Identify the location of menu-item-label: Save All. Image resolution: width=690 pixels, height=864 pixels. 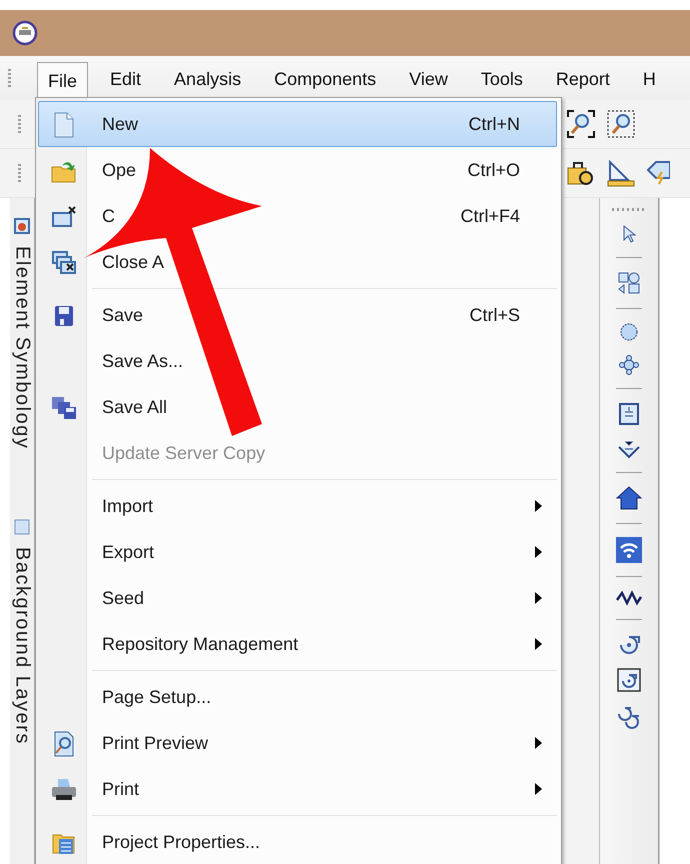
(135, 407).